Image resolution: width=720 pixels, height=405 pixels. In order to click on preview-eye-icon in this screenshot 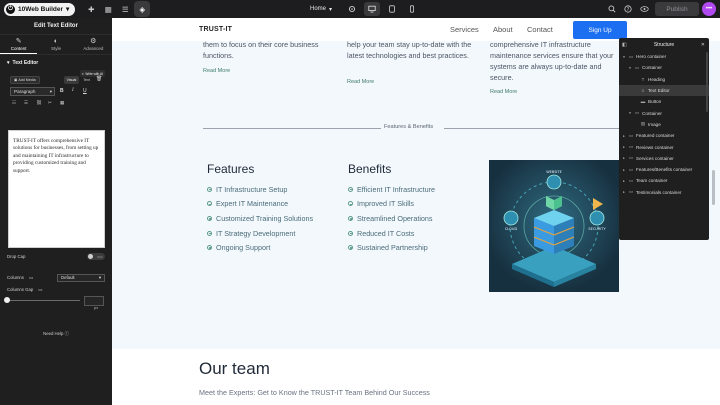, I will do `click(644, 9)`.